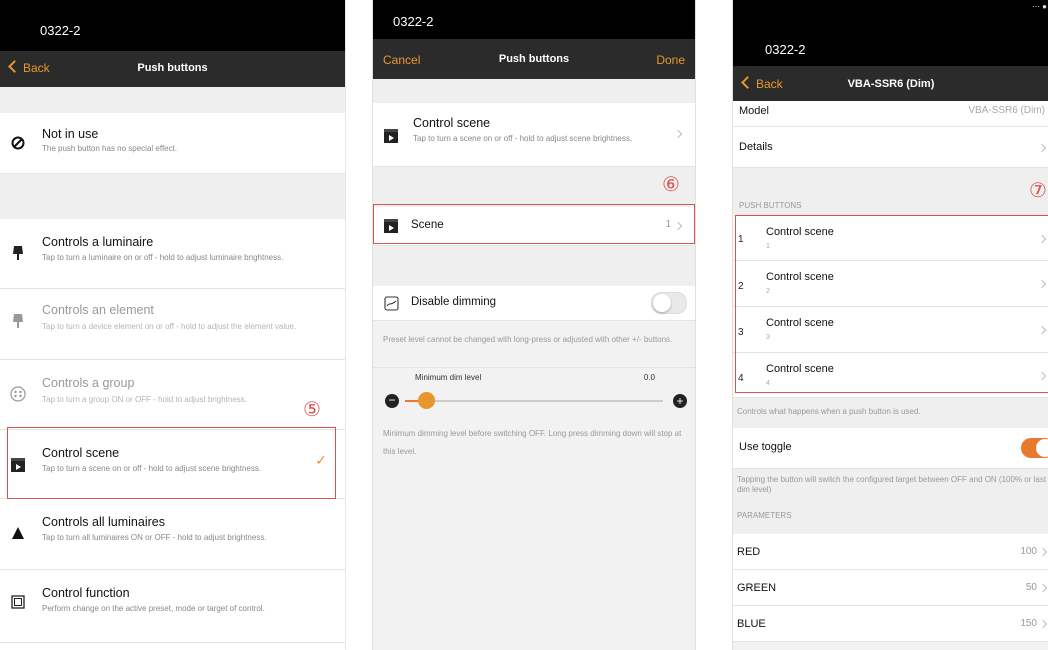  Describe the element at coordinates (890, 284) in the screenshot. I see `push-button-row-2: 2 Control scene 2` at that location.